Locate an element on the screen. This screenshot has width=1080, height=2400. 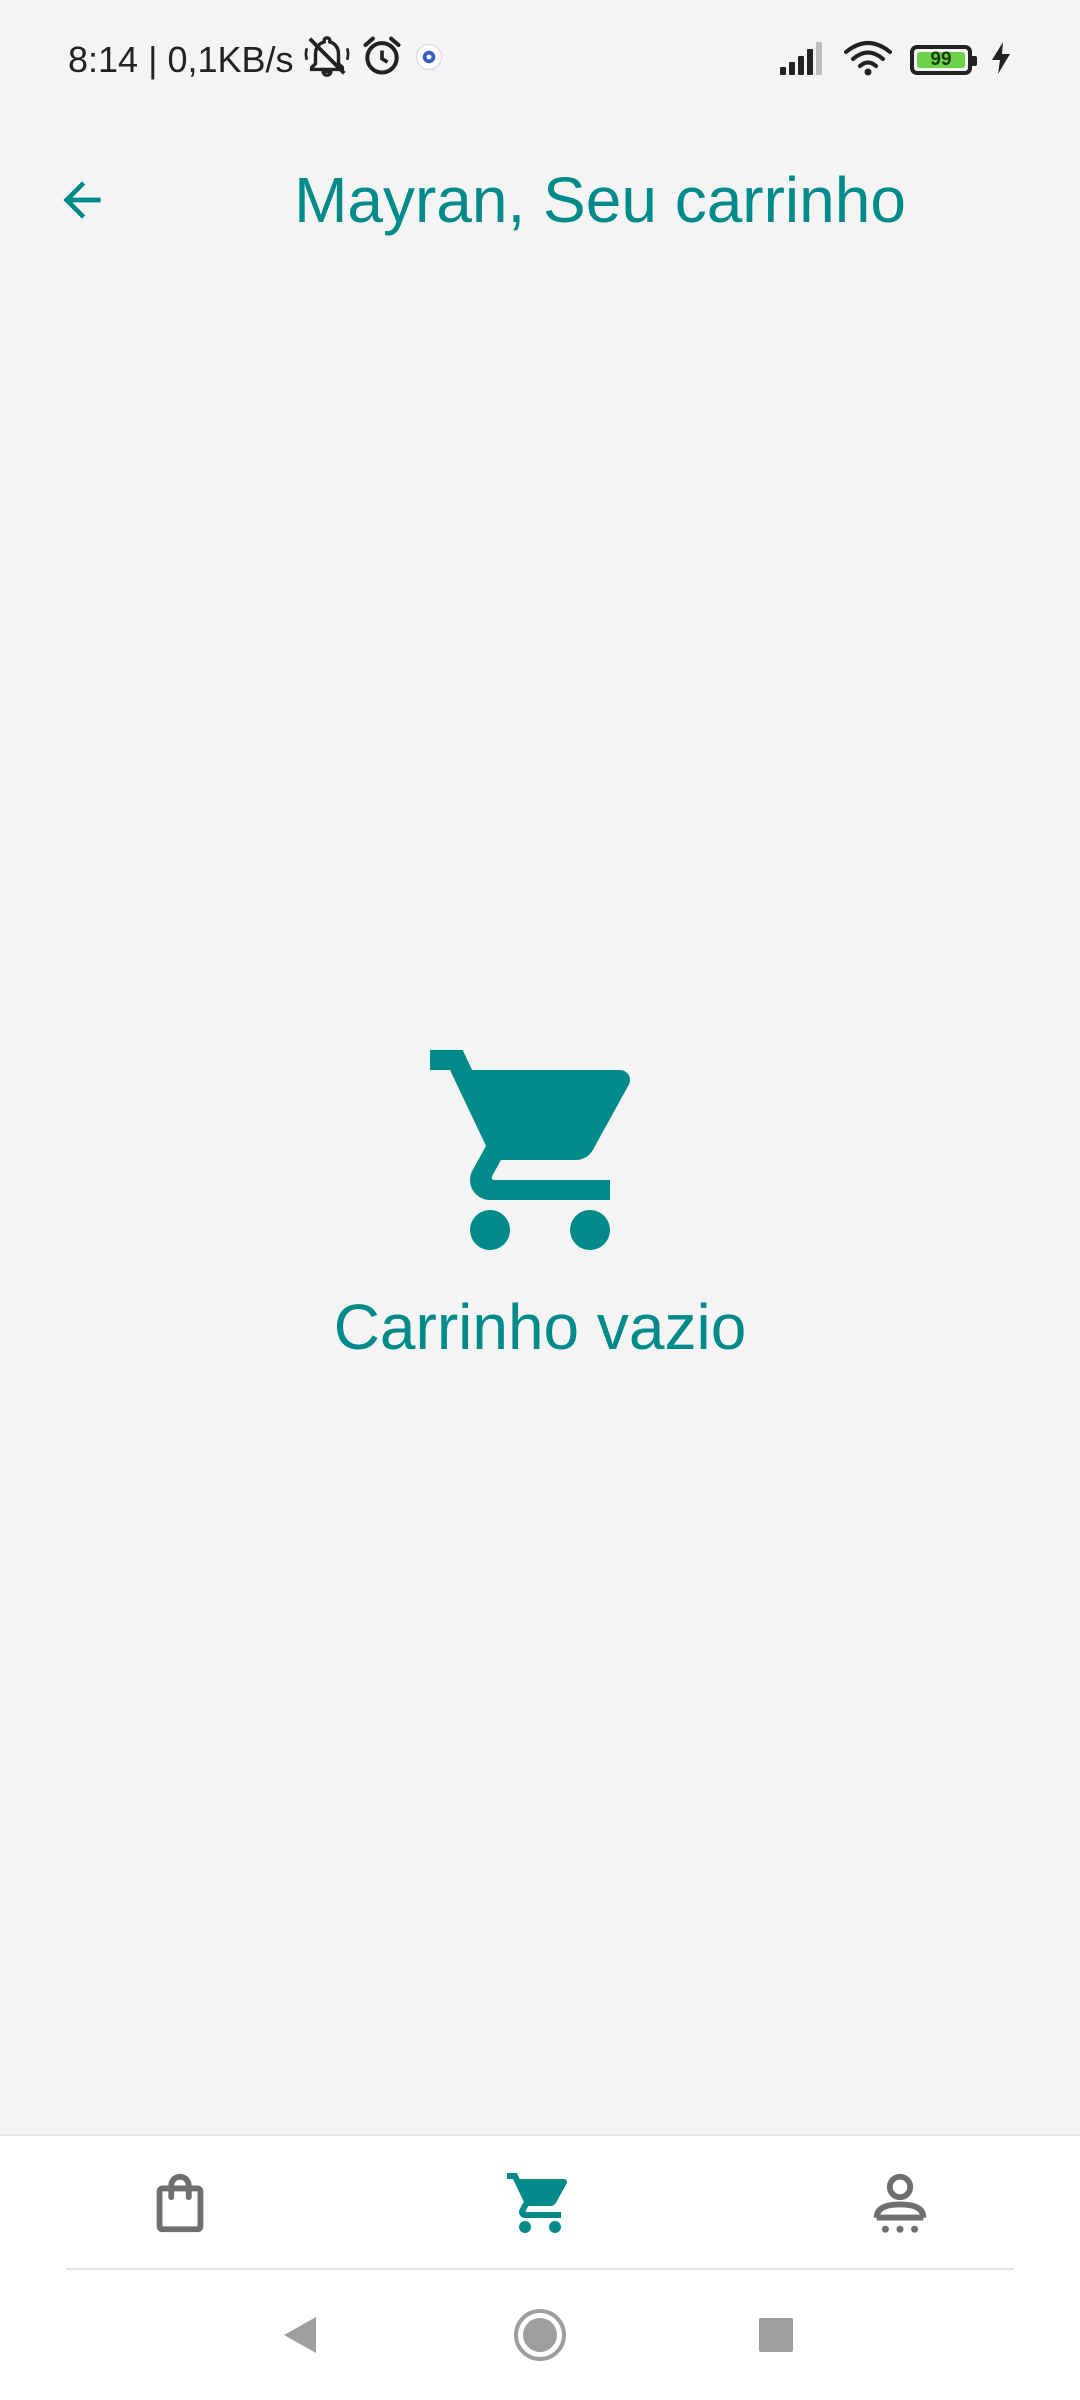
back-button is located at coordinates (82, 200).